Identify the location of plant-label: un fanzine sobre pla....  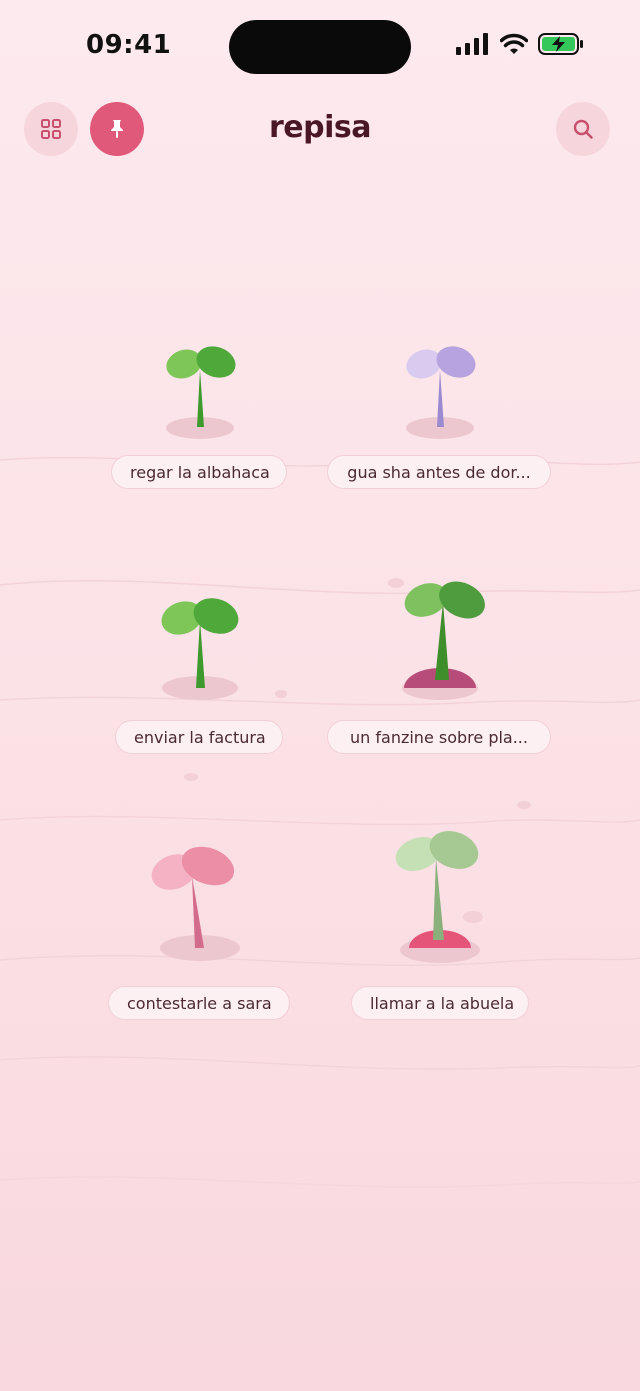
(439, 737).